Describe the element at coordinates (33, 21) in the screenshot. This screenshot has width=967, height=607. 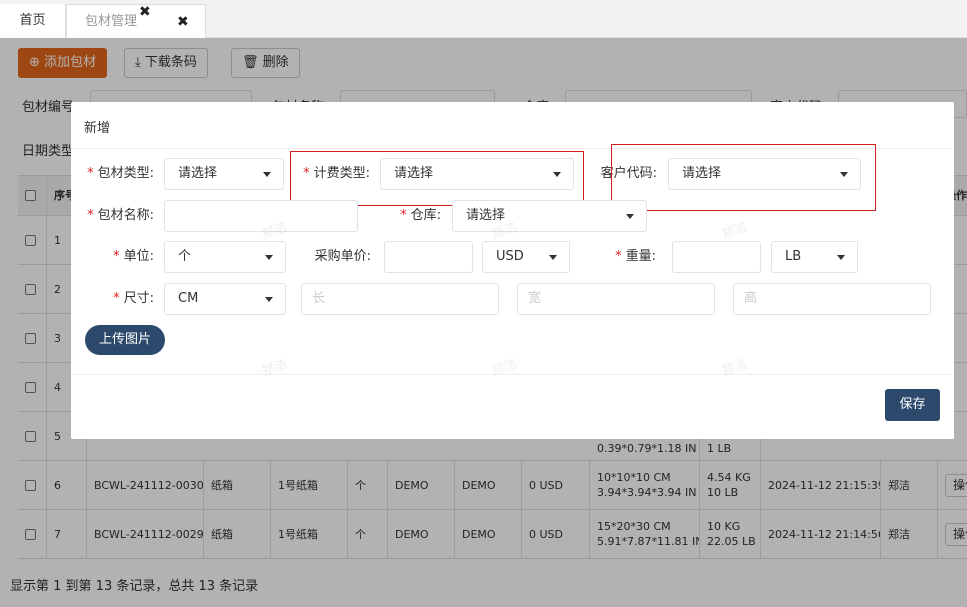
I see `tab-home: 首页` at that location.